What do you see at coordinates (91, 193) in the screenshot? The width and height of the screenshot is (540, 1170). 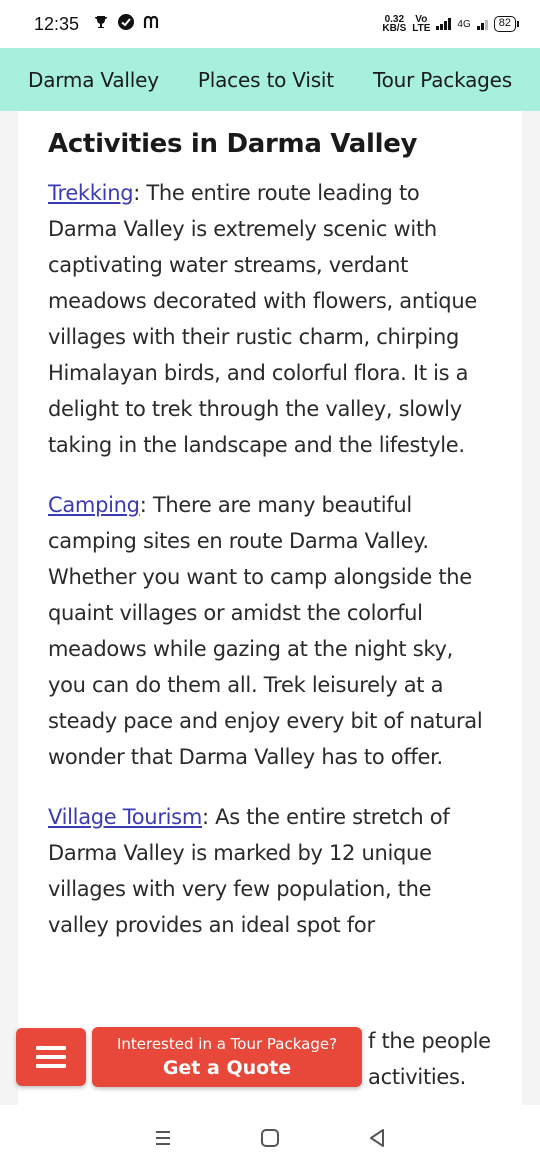 I see `trekking-link: Trekking` at bounding box center [91, 193].